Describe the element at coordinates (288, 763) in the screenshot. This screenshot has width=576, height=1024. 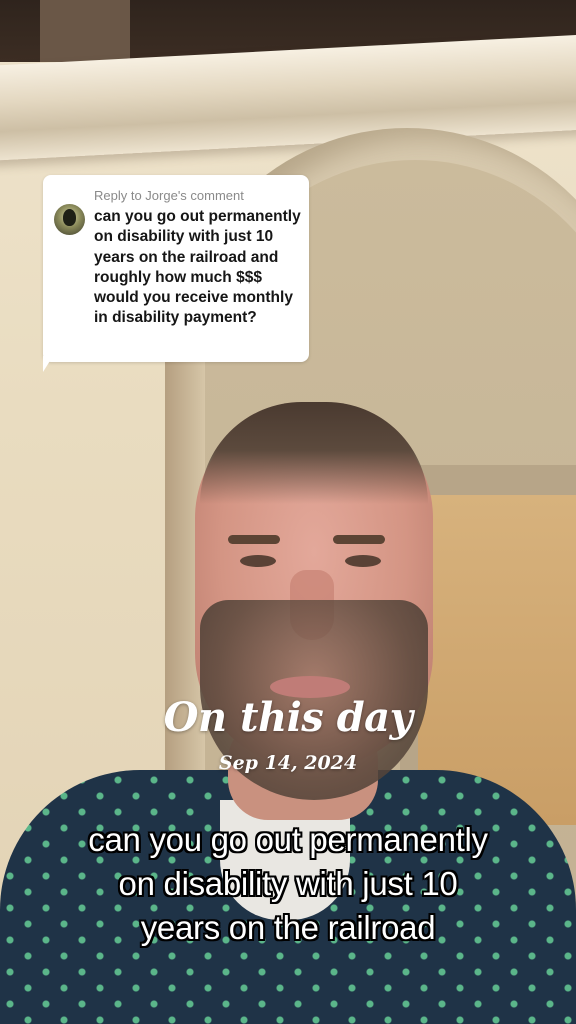
I see `on-this-day-date: Sep 14, 2024` at that location.